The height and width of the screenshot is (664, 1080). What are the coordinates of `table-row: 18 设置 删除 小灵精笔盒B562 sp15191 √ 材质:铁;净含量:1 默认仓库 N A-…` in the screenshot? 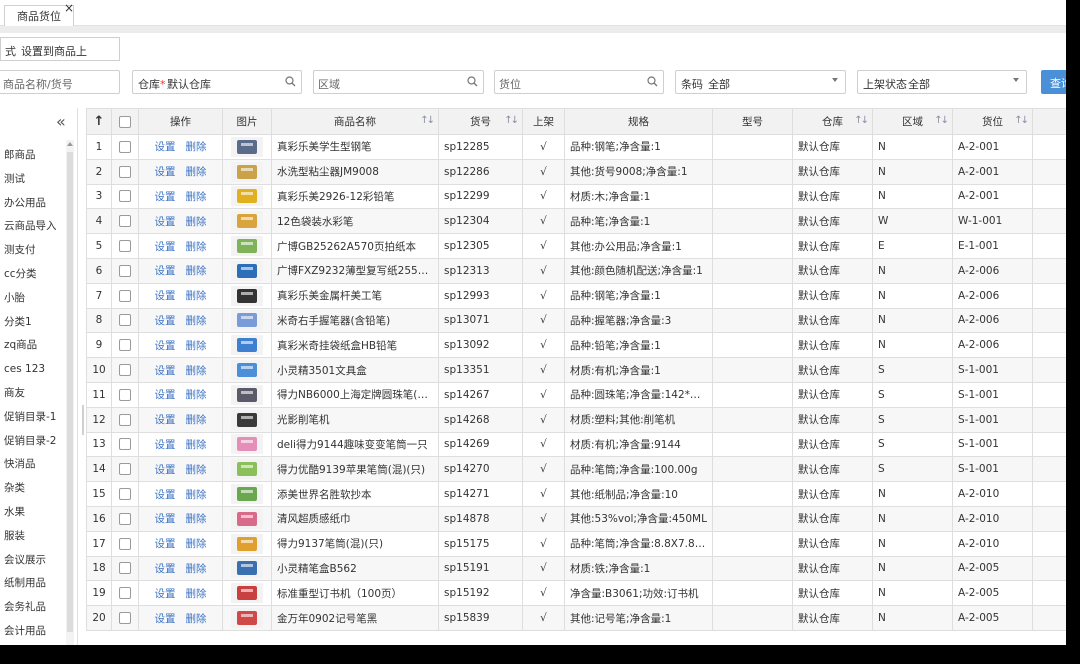 It's located at (576, 568).